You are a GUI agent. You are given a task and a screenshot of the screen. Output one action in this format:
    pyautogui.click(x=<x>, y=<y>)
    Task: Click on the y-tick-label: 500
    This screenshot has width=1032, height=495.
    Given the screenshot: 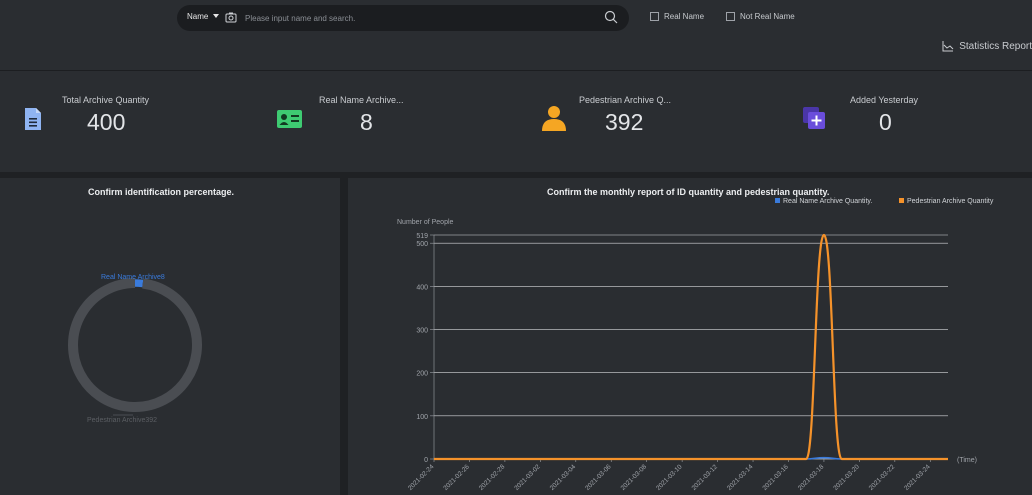 What is the action you would take?
    pyautogui.click(x=422, y=244)
    